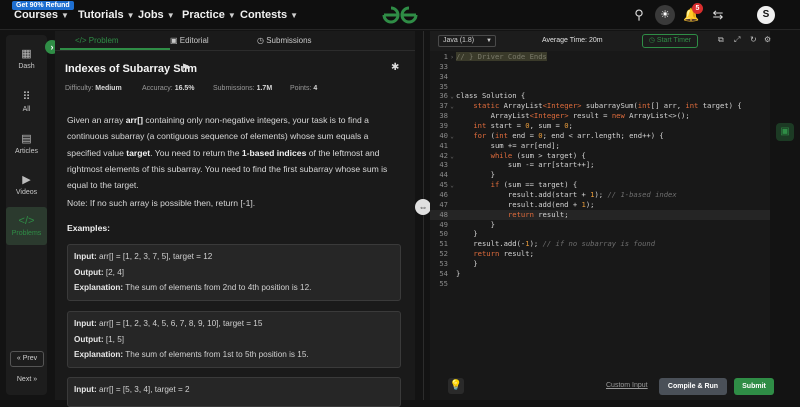 This screenshot has width=800, height=407. What do you see at coordinates (395, 67) in the screenshot?
I see `bug-report-icon: ✱` at bounding box center [395, 67].